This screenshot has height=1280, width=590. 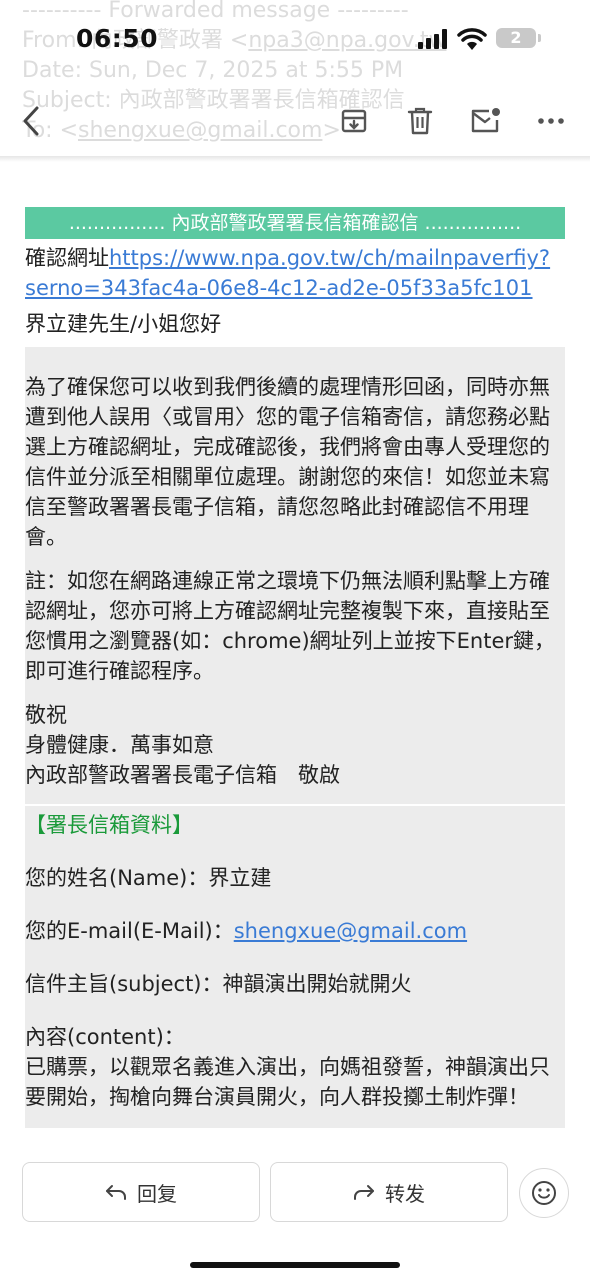 I want to click on mail-toolbar, so click(x=295, y=121).